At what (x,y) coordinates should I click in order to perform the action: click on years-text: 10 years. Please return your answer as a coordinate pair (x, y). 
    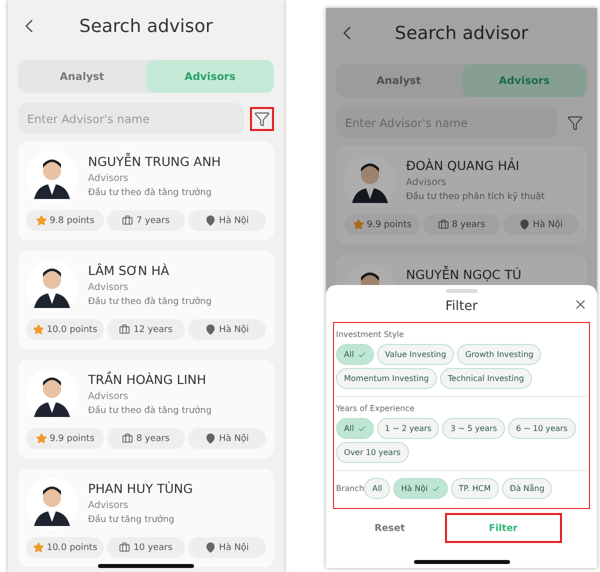
    Looking at the image, I should click on (153, 547).